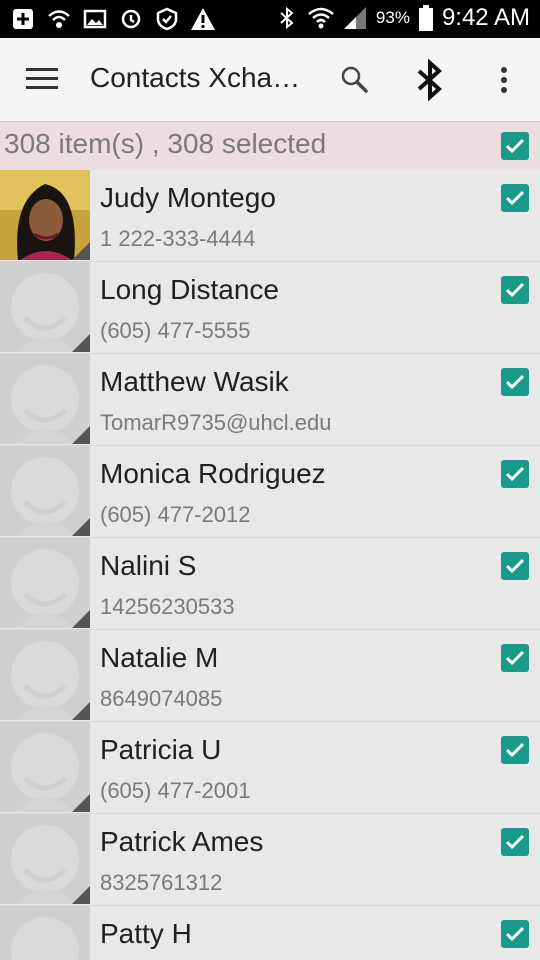 This screenshot has height=960, width=540. Describe the element at coordinates (159, 657) in the screenshot. I see `contact-name: Natalie M` at that location.